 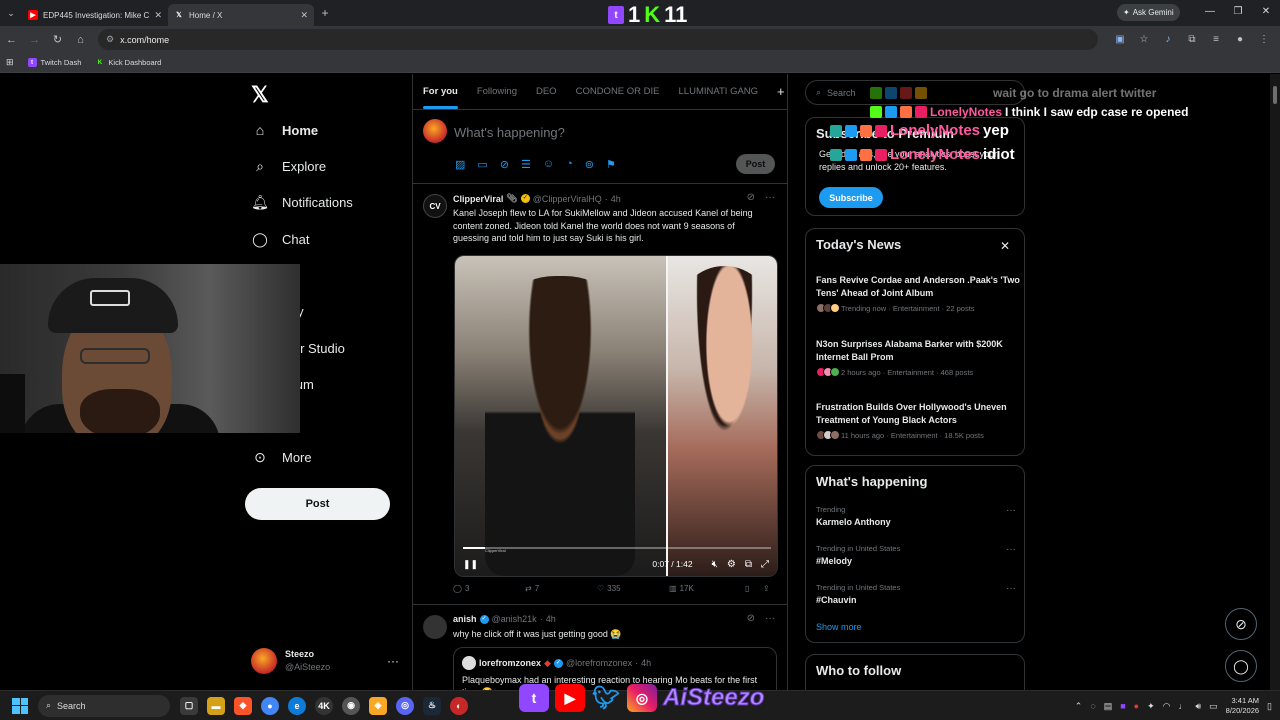 What do you see at coordinates (616, 416) in the screenshot?
I see `video-player: ClipperViral ❚❚ 0:07 / 1:42 🔇︎ ⚙ ⧉ ⤢` at bounding box center [616, 416].